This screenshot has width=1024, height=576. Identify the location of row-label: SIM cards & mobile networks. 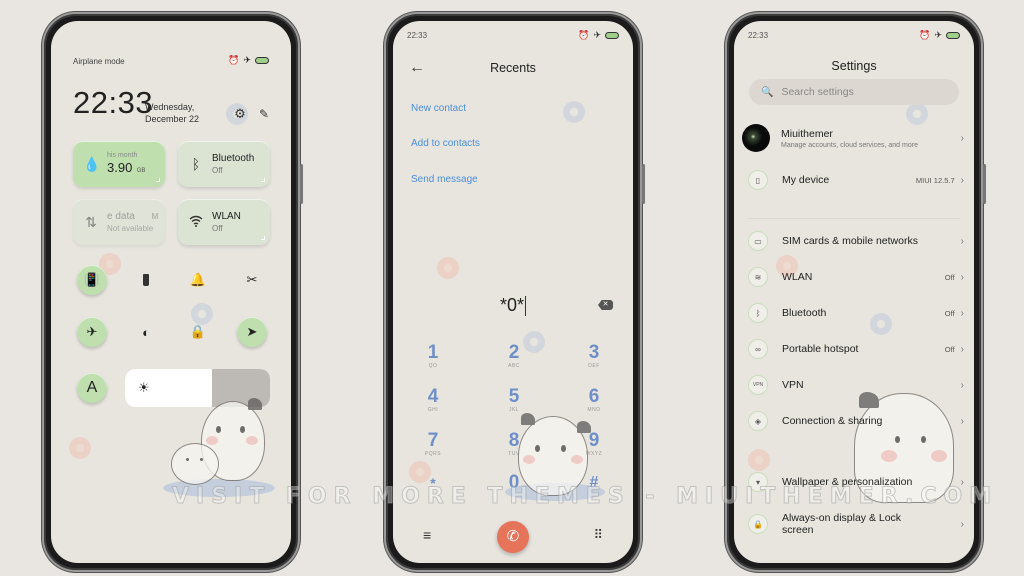
(850, 241).